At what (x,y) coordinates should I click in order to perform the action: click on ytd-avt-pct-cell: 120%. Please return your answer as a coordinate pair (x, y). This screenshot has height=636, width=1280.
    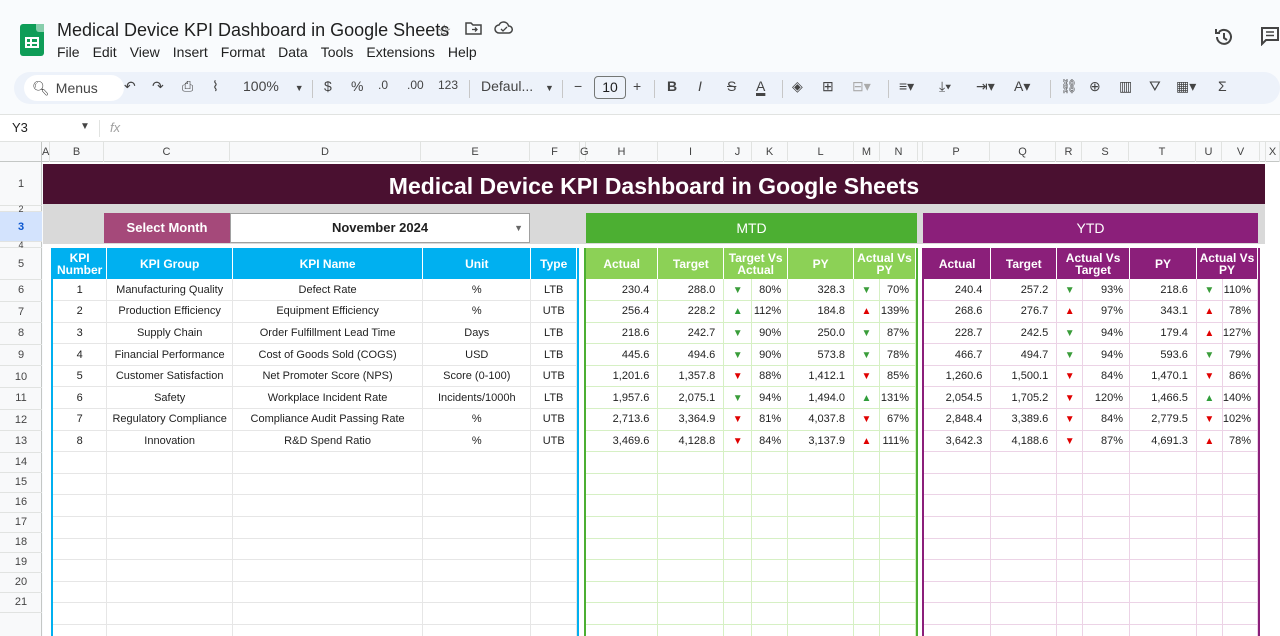
    Looking at the image, I should click on (1106, 398).